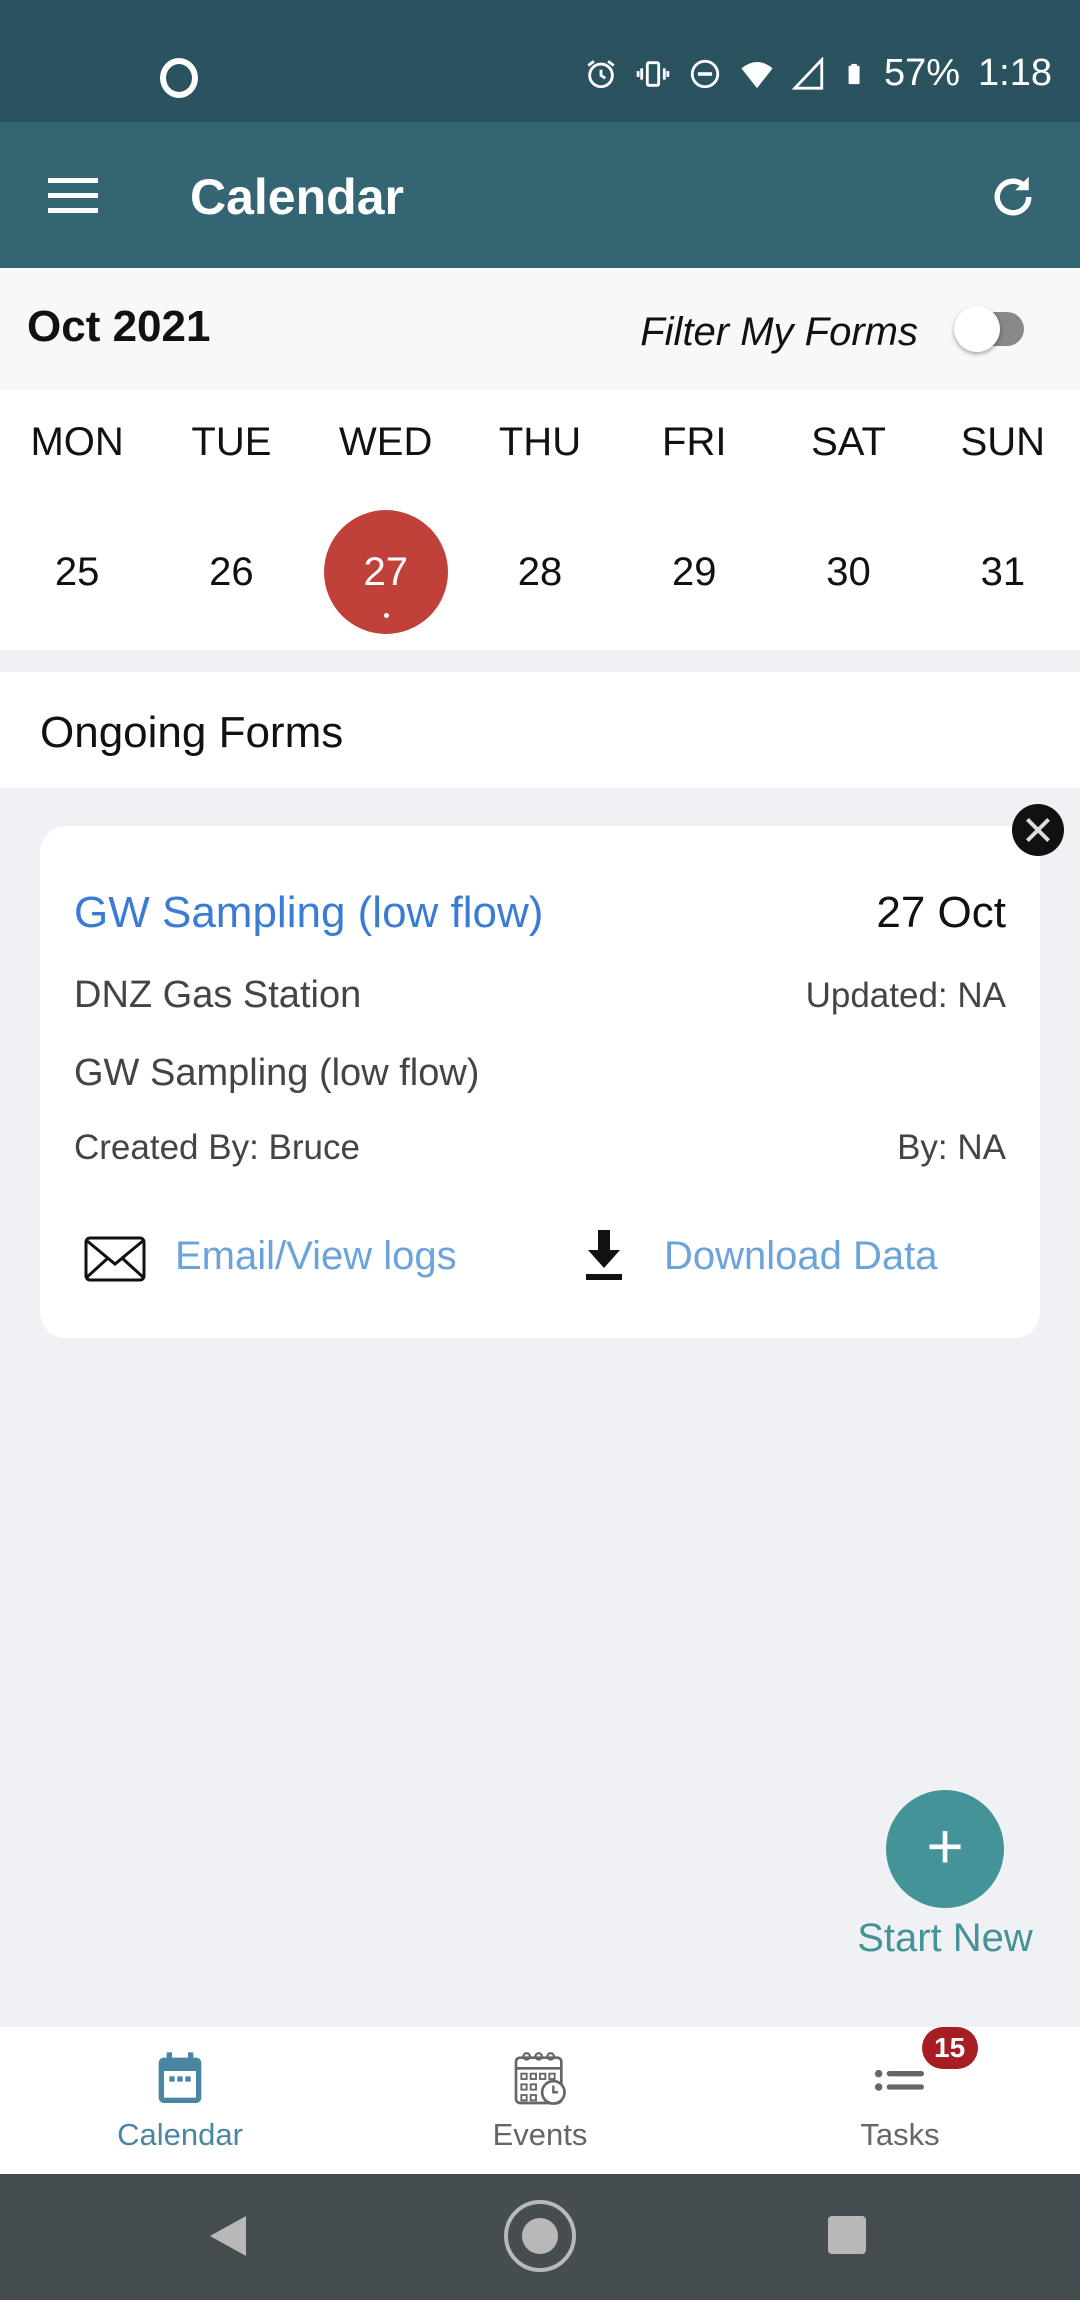  I want to click on weekday-label: FRI, so click(694, 442).